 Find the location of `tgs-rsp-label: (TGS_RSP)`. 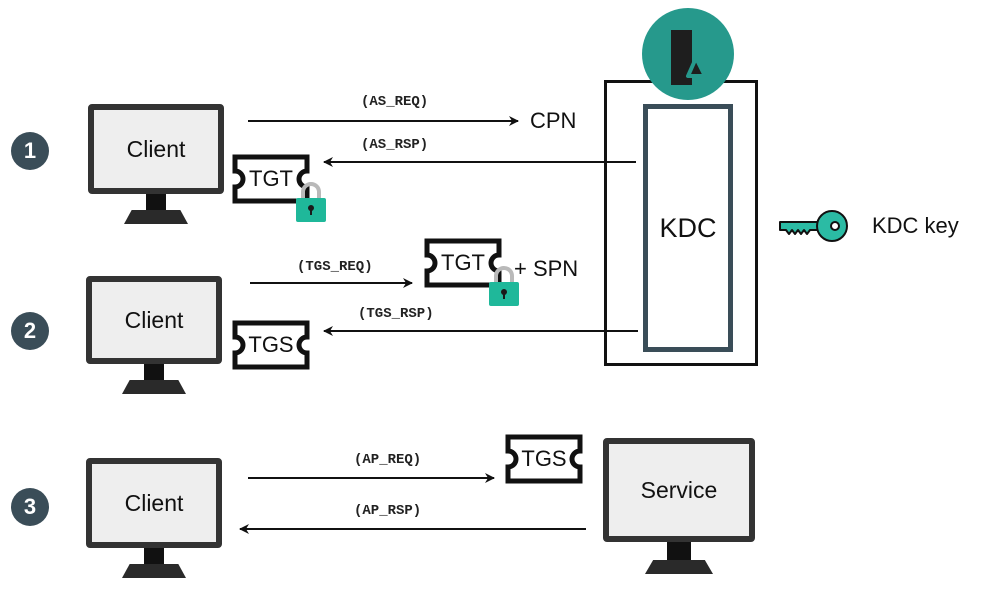

tgs-rsp-label: (TGS_RSP) is located at coordinates (396, 314).